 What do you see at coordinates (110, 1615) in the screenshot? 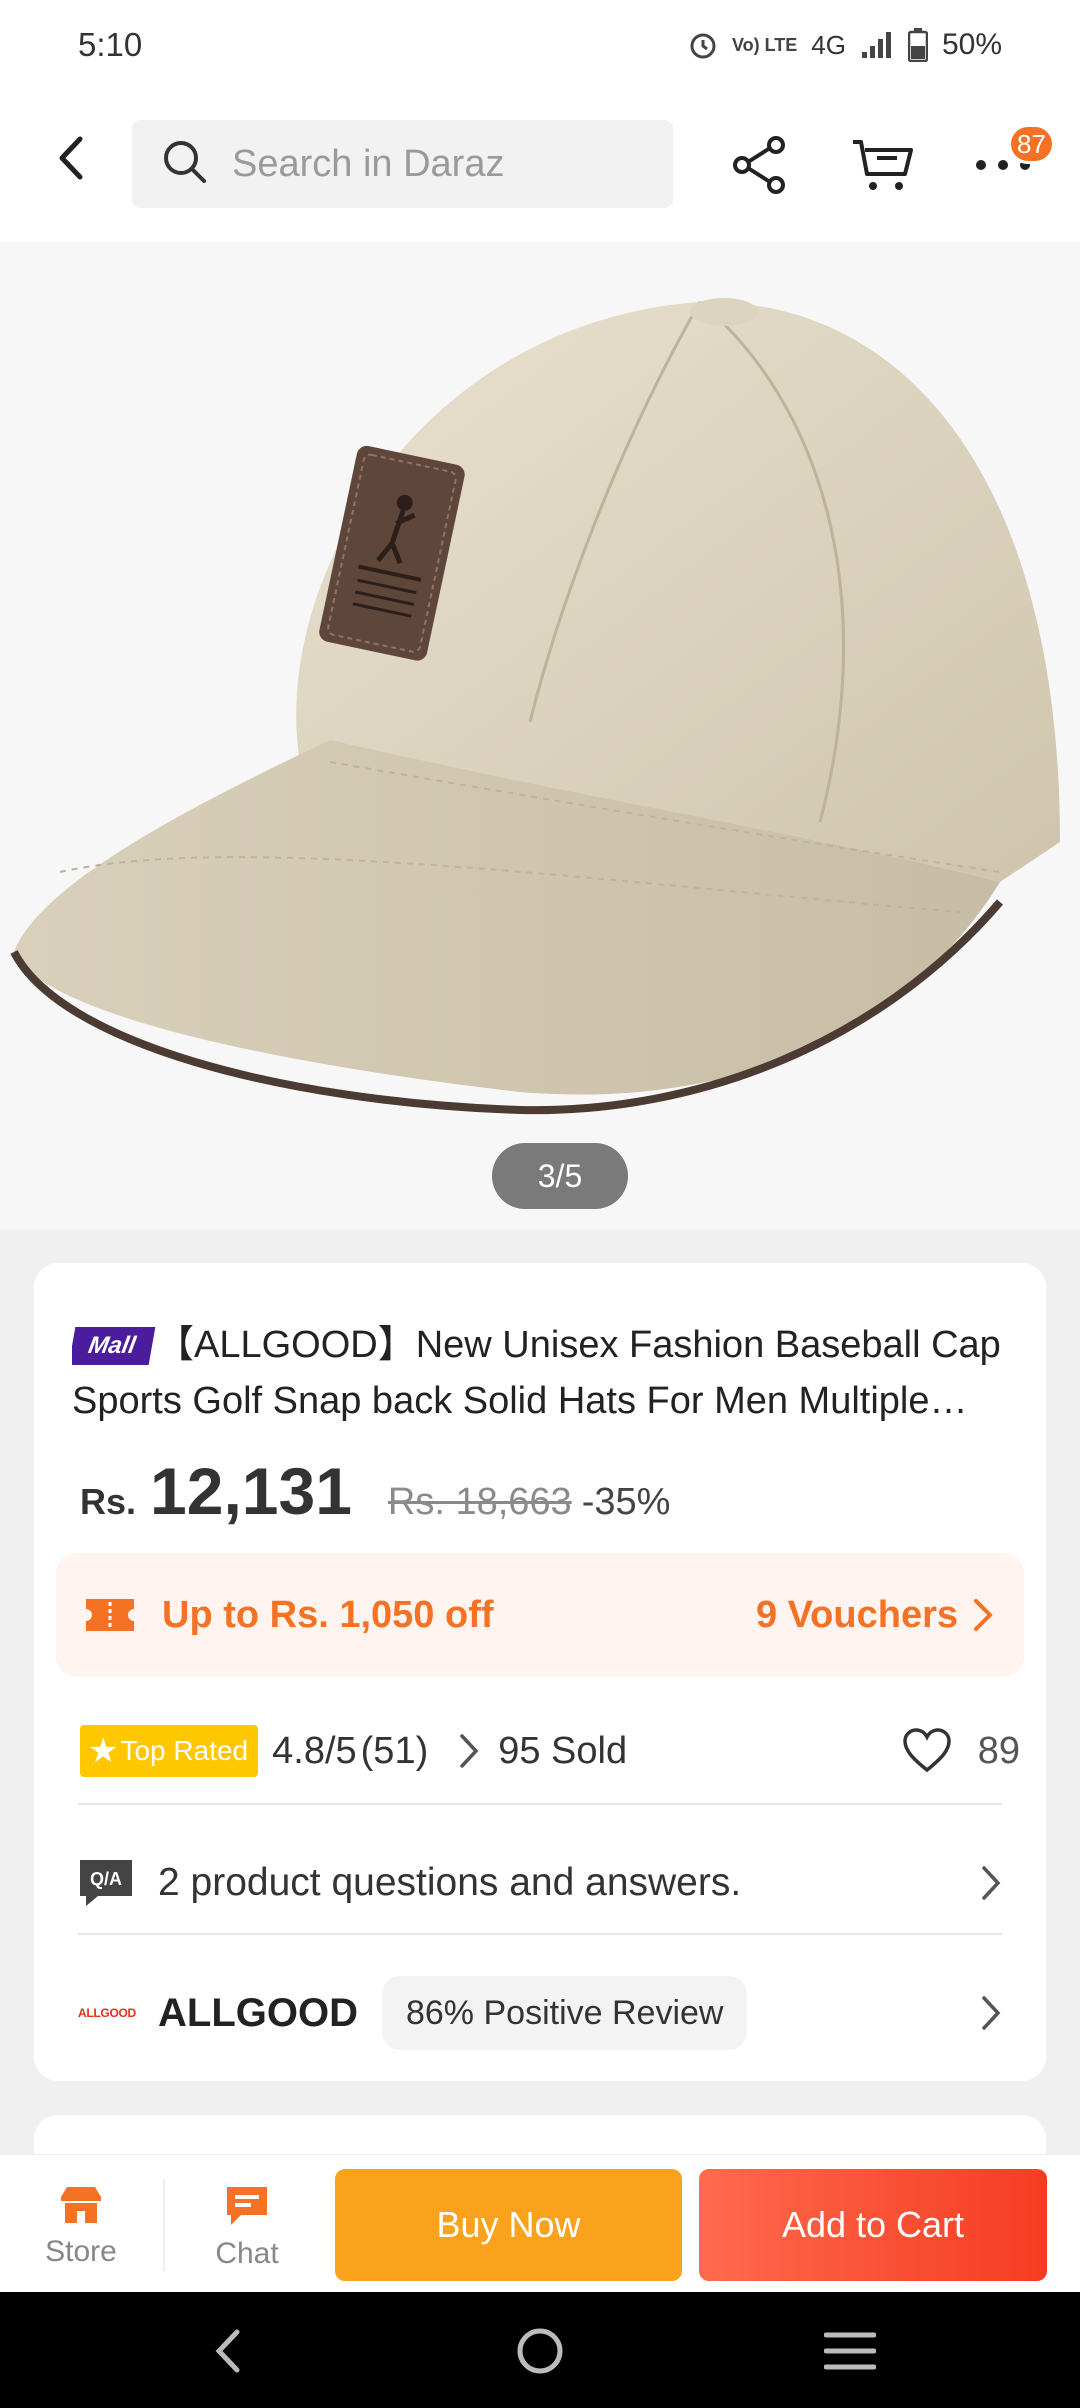
I see `voucher-icon` at bounding box center [110, 1615].